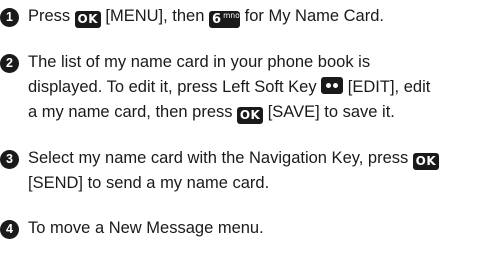 Image resolution: width=490 pixels, height=259 pixels. Describe the element at coordinates (231, 15) in the screenshot. I see `six-key-letters: mno` at that location.